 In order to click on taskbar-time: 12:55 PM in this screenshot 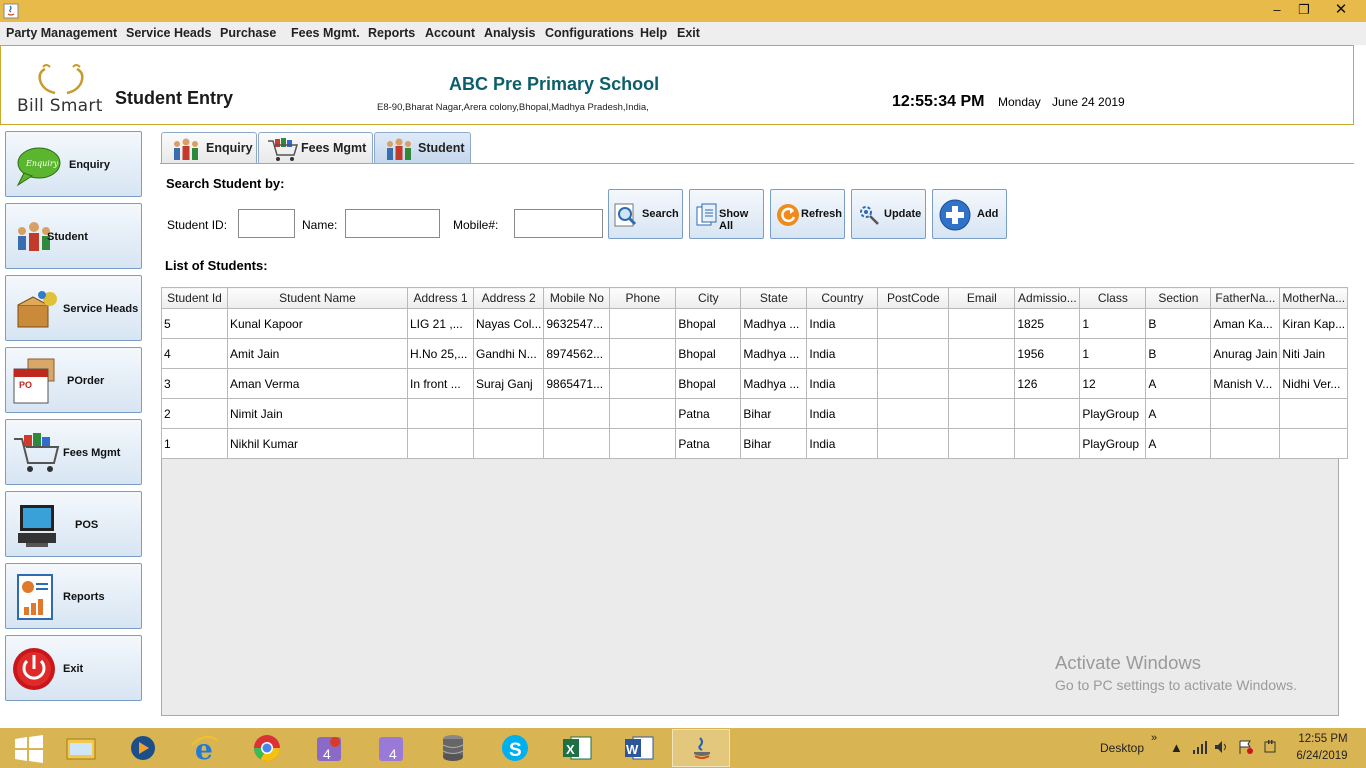, I will do `click(1323, 739)`.